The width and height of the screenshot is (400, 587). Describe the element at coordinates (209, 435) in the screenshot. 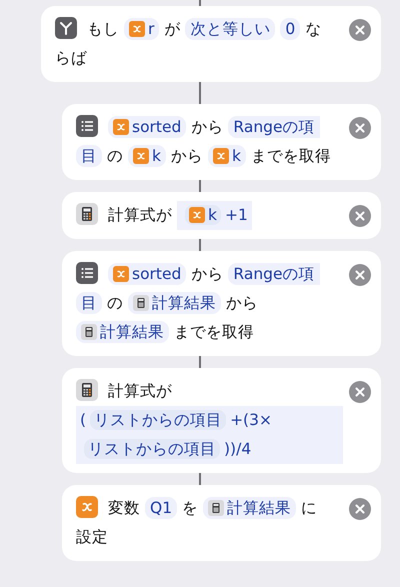

I see `expression-field: ( リストからの項目 +(3× リストからの項目 ))/4` at that location.